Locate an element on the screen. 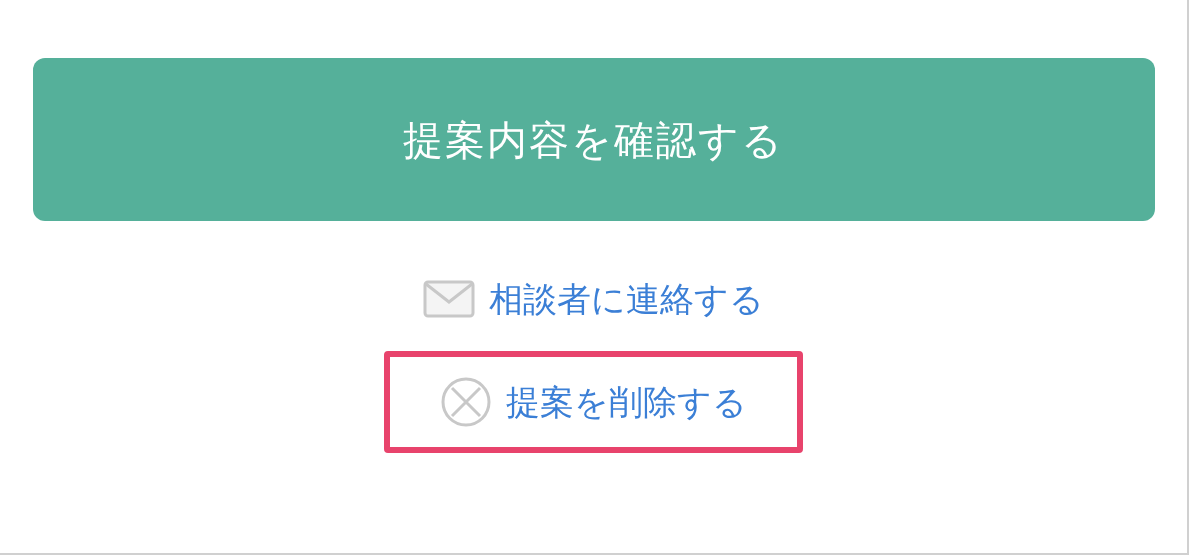  close-icon is located at coordinates (466, 402).